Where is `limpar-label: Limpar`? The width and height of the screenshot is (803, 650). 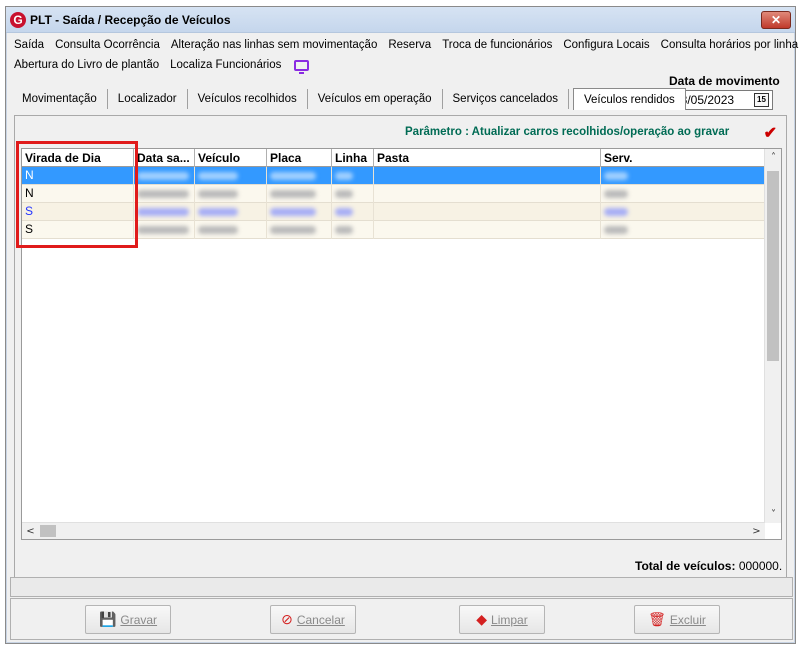
limpar-label: Limpar is located at coordinates (509, 619).